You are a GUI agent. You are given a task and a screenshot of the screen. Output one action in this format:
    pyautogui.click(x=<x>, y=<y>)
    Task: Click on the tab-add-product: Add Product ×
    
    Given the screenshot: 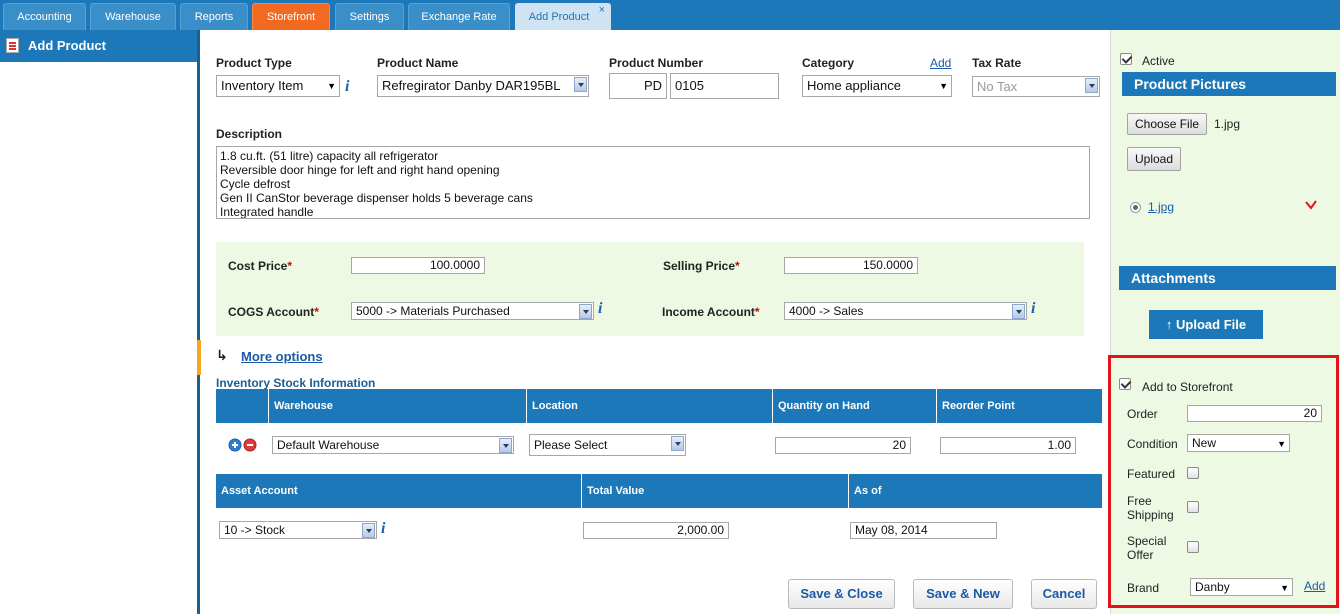 What is the action you would take?
    pyautogui.click(x=563, y=16)
    